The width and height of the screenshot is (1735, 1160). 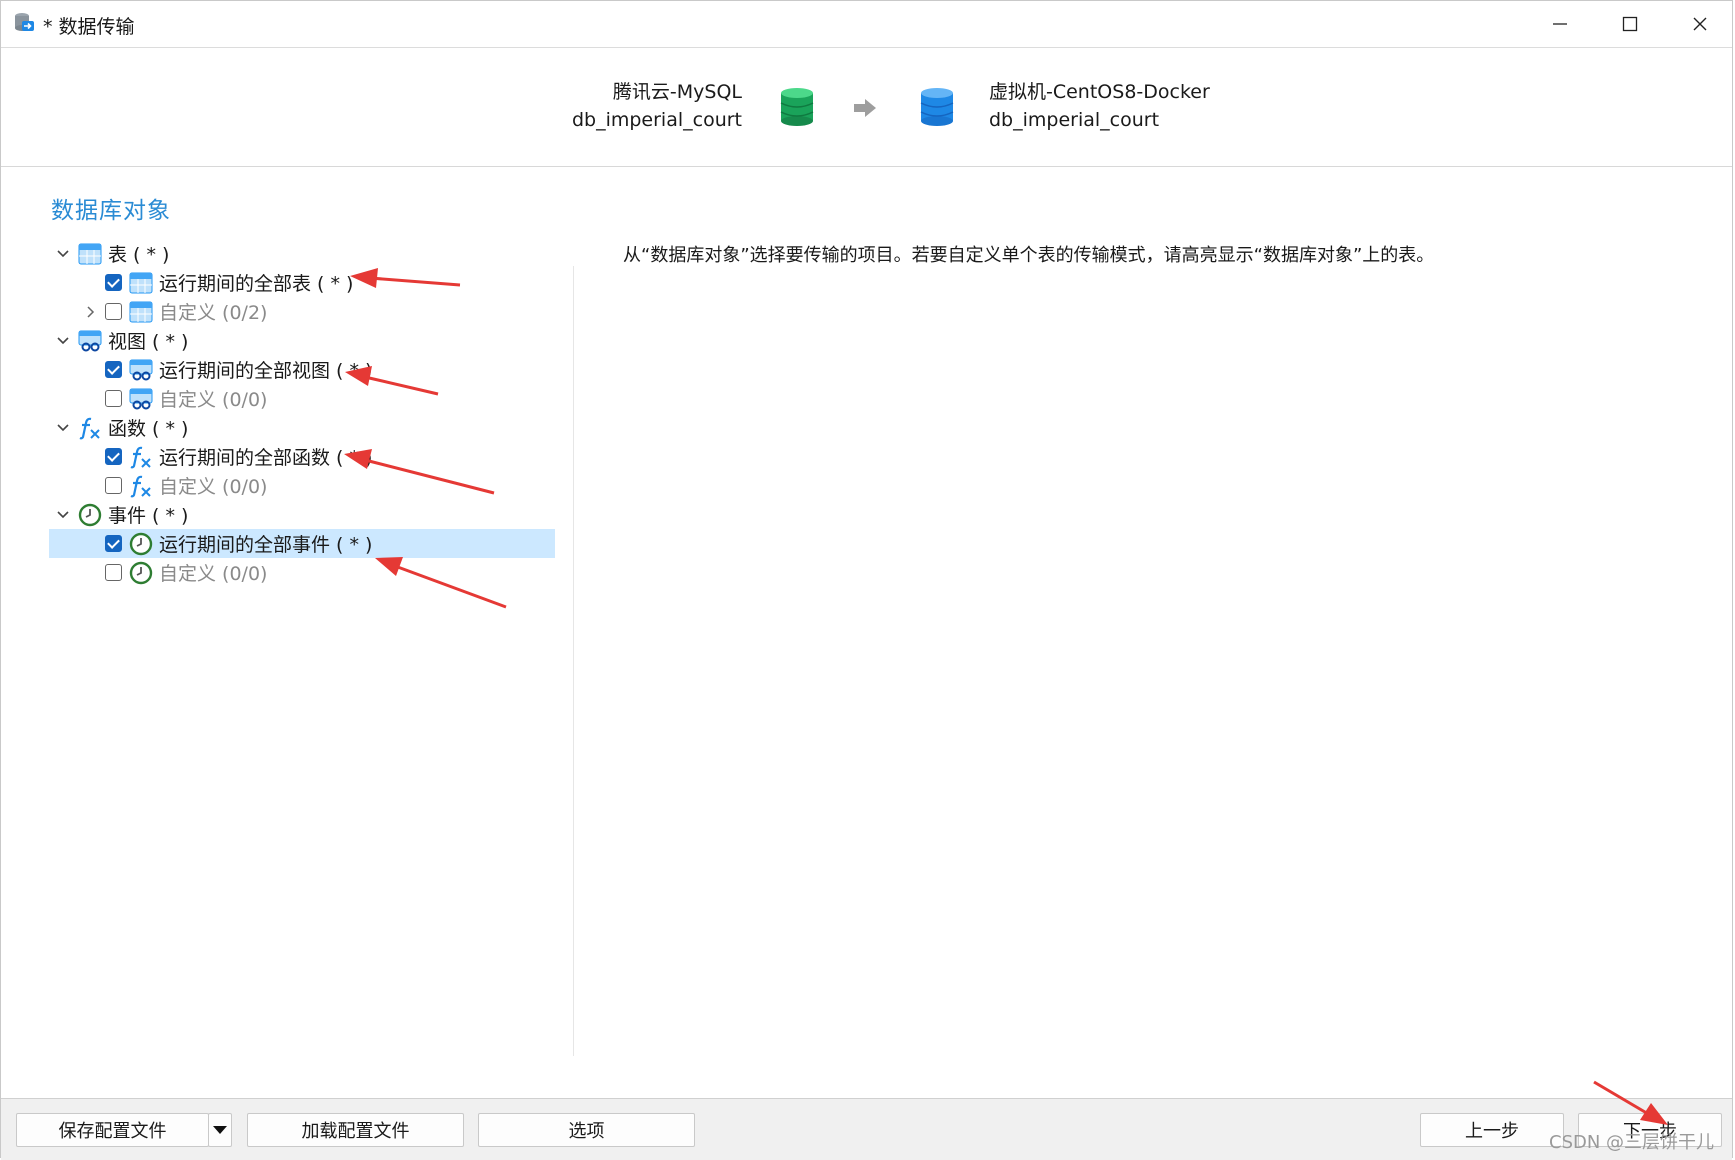 I want to click on source-info: 腾讯云-MySQL db_imperial_court, so click(x=657, y=106).